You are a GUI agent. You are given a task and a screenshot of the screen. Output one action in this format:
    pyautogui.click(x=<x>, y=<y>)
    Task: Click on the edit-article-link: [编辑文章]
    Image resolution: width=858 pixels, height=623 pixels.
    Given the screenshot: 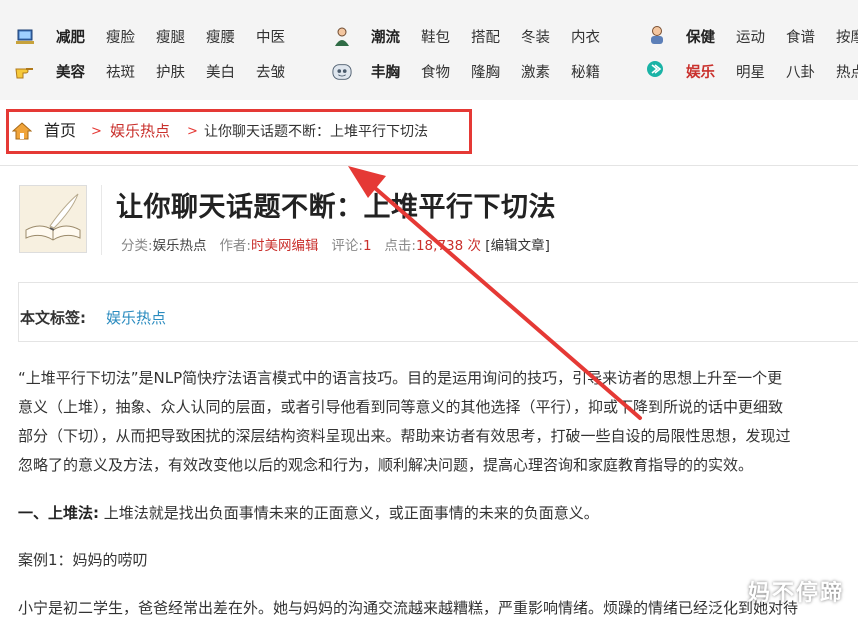 What is the action you would take?
    pyautogui.click(x=517, y=246)
    